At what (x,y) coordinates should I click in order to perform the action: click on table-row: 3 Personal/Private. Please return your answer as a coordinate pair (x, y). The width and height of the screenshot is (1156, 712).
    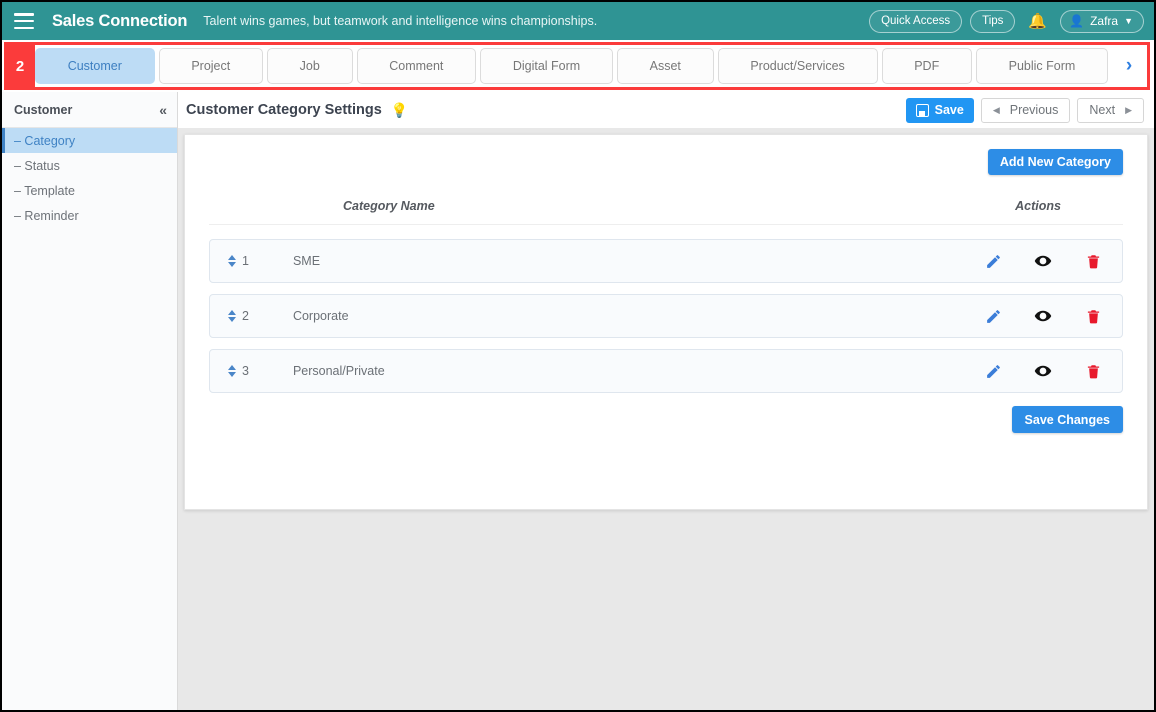
    Looking at the image, I should click on (666, 371).